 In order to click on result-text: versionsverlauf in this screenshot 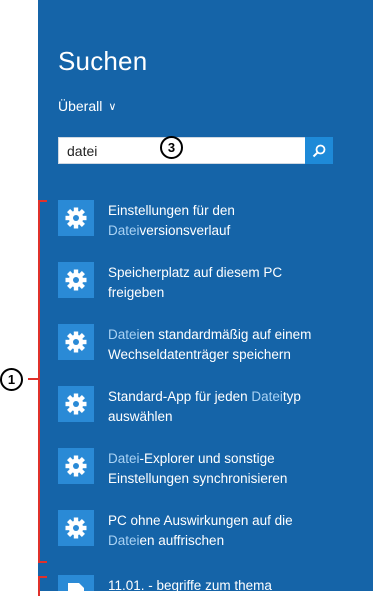, I will do `click(185, 230)`.